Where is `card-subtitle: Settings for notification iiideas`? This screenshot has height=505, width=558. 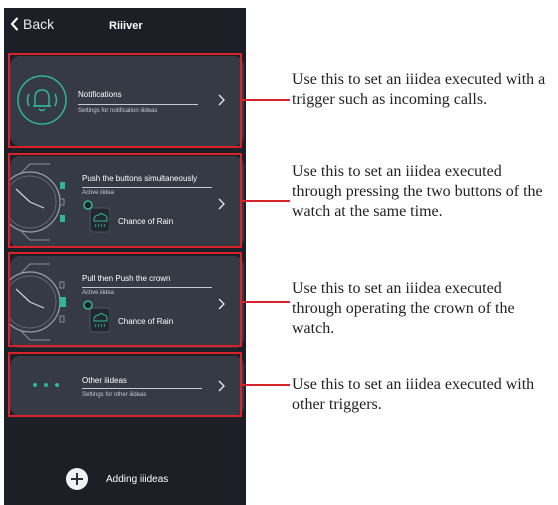 card-subtitle: Settings for notification iiideas is located at coordinates (118, 111).